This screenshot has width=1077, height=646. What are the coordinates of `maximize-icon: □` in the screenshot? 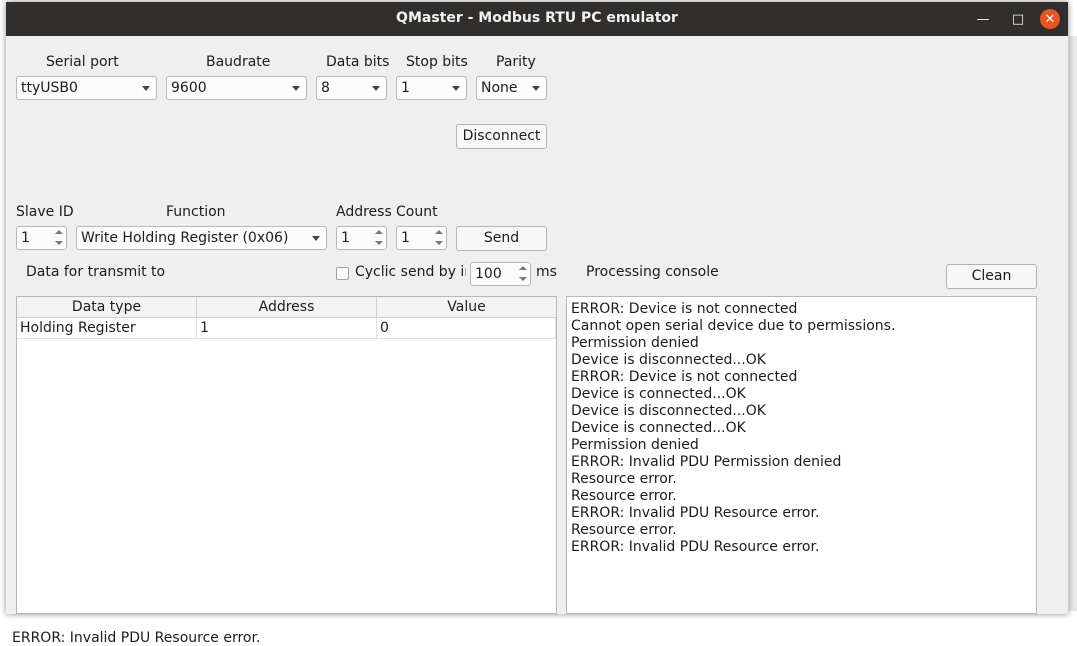 It's located at (1018, 19).